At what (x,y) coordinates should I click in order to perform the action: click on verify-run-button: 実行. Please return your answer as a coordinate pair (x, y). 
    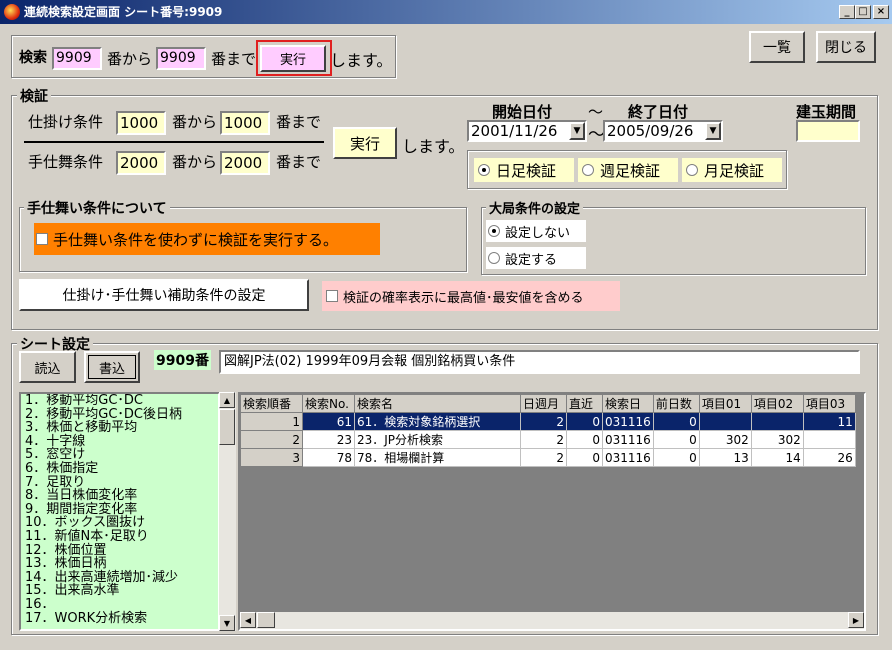
    Looking at the image, I should click on (365, 143).